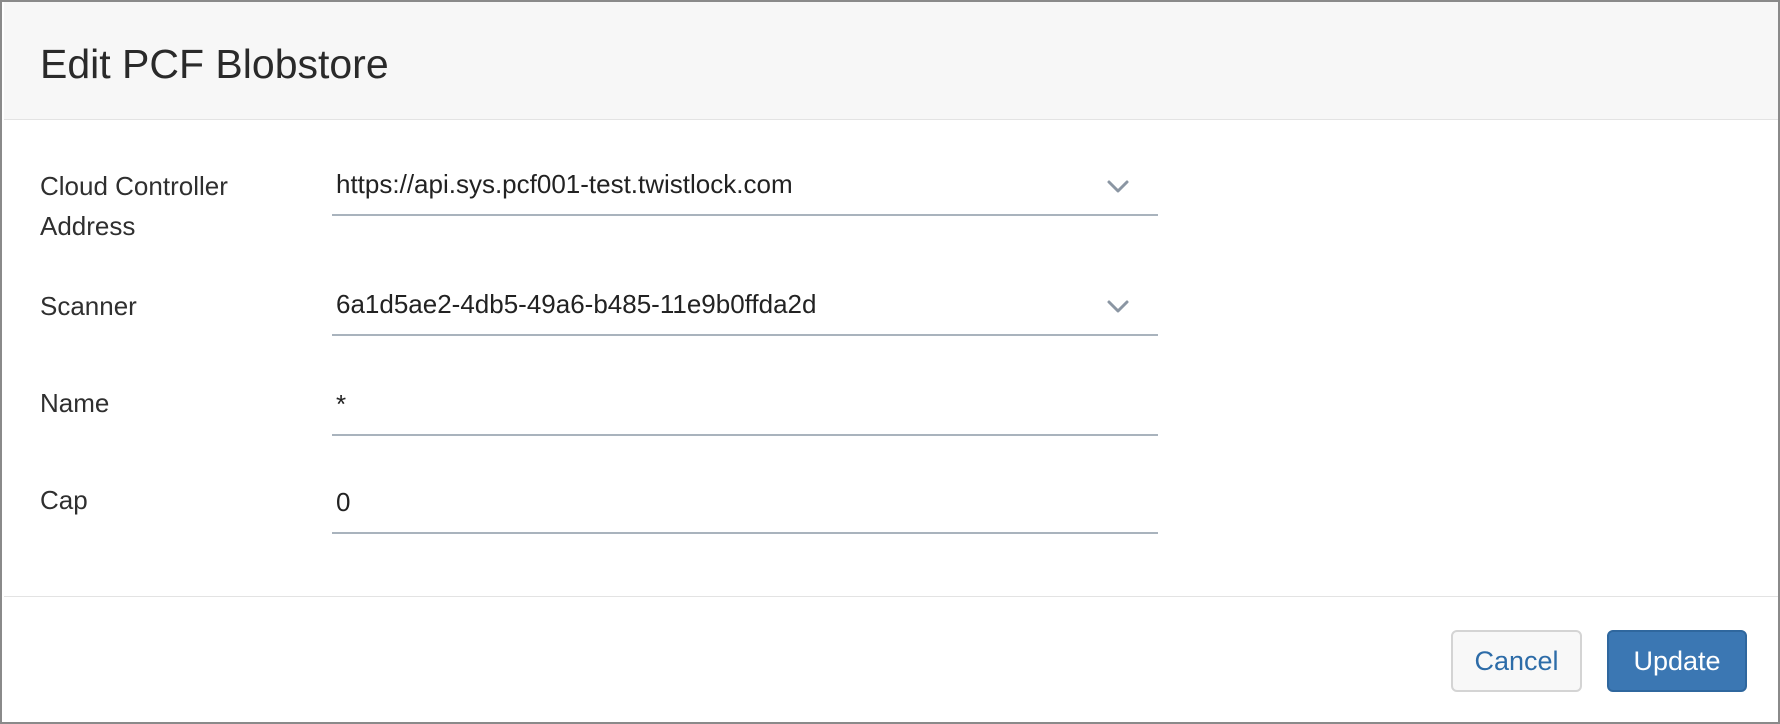 Image resolution: width=1780 pixels, height=724 pixels. What do you see at coordinates (88, 226) in the screenshot?
I see `cloud-controller-label-line2: Address` at bounding box center [88, 226].